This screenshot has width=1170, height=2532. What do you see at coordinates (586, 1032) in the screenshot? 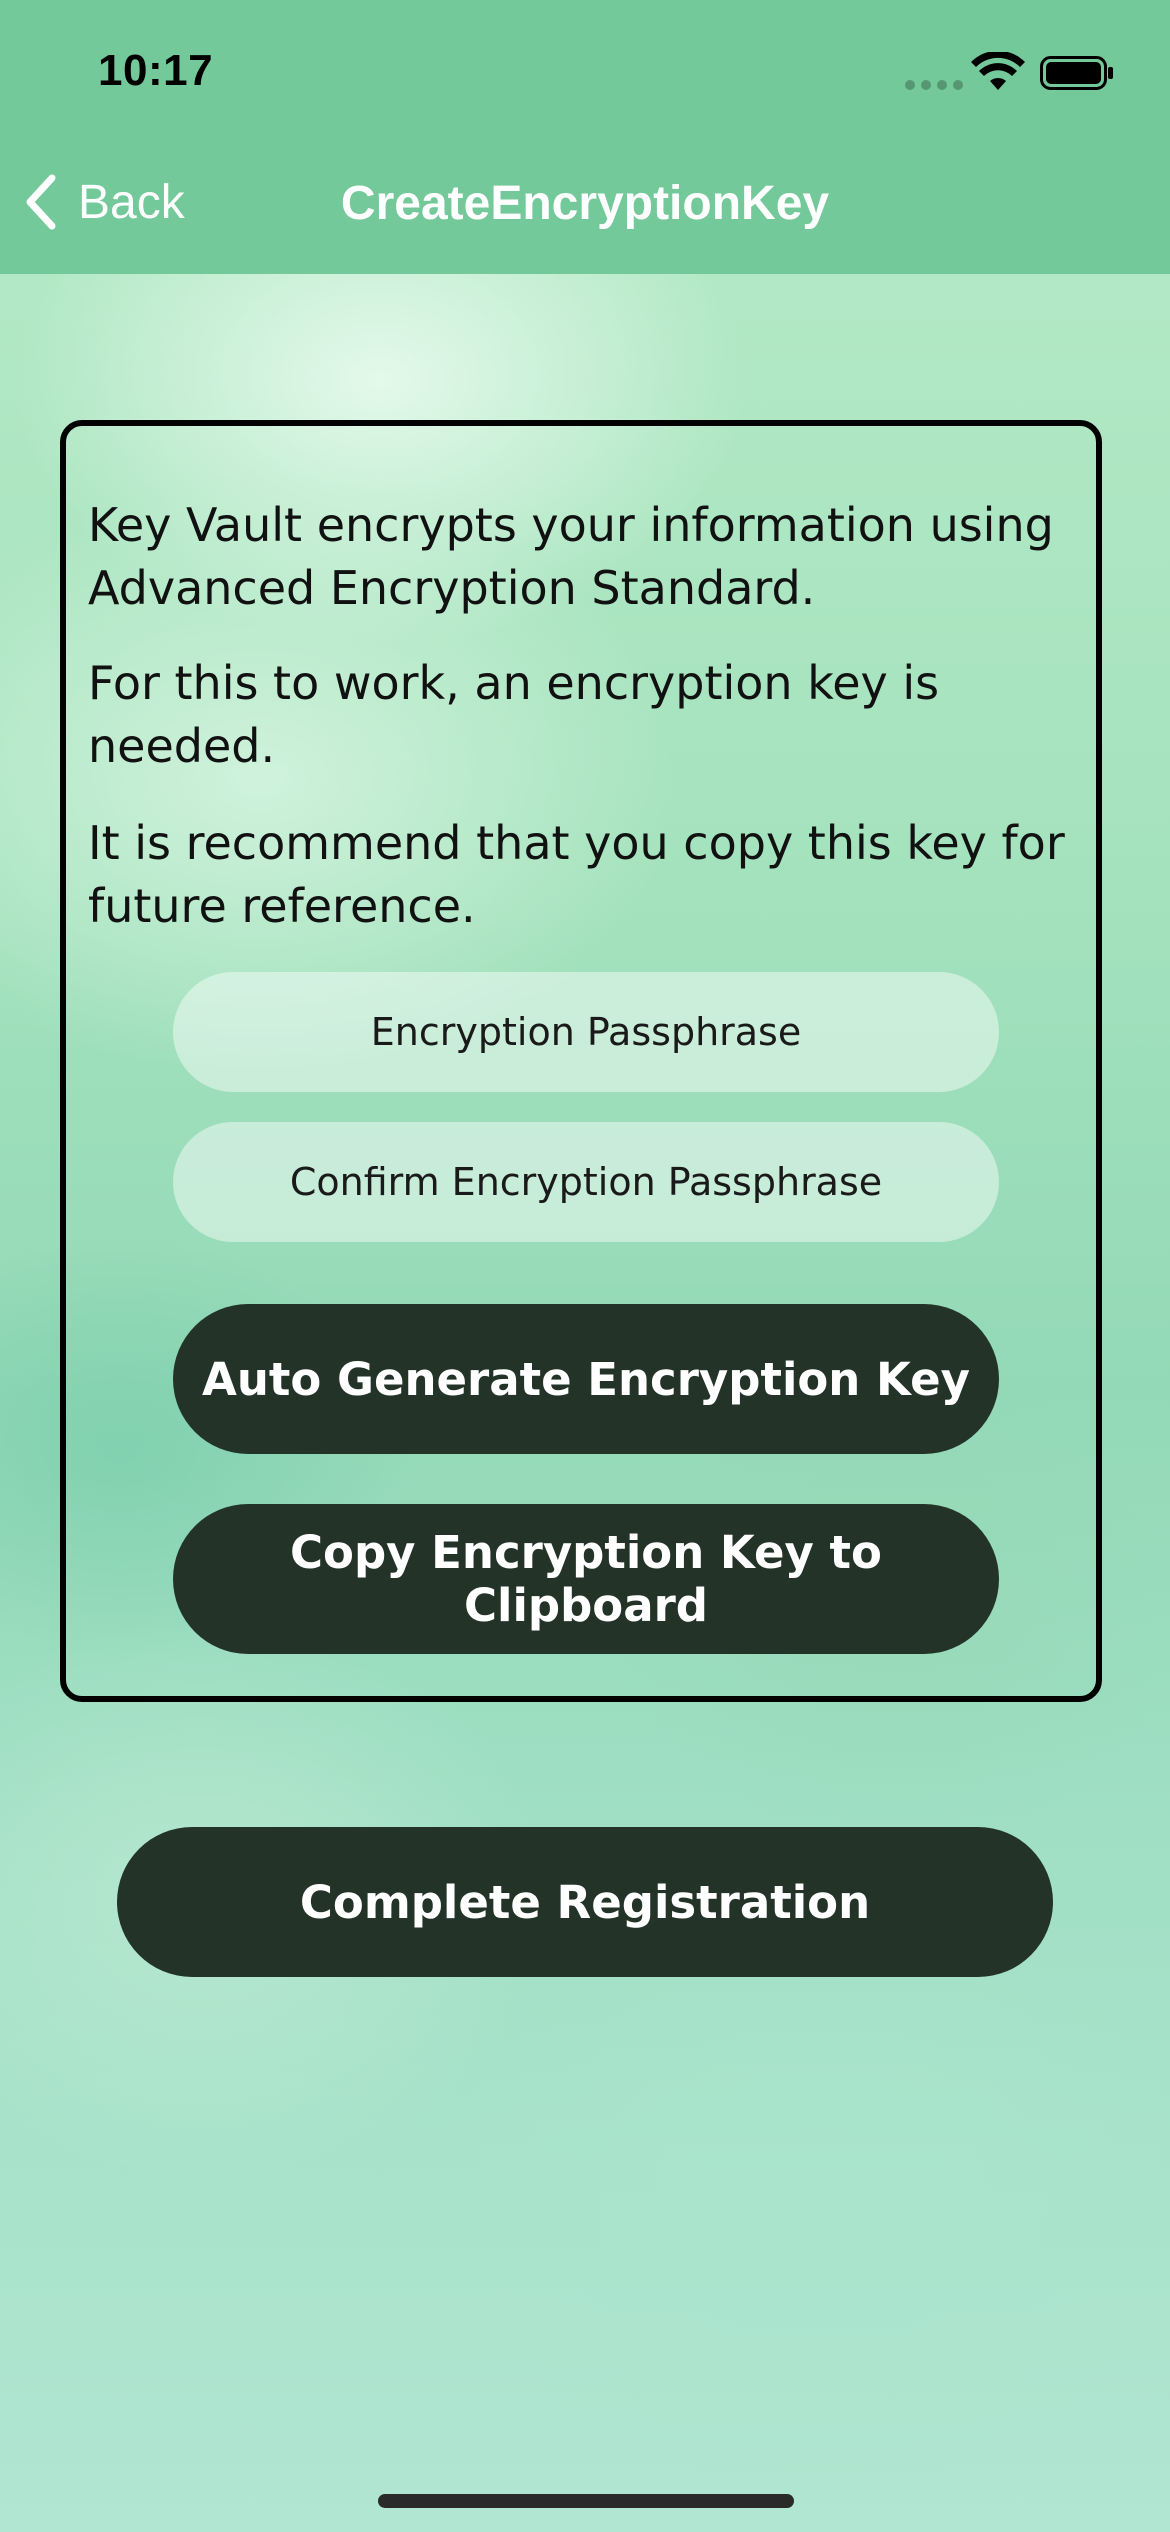
I see `encryption-passphrase-input` at bounding box center [586, 1032].